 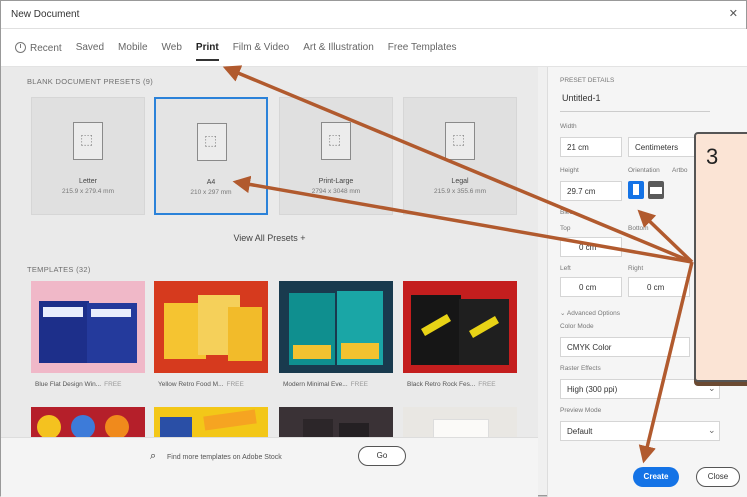 I want to click on landscape-icon, so click(x=656, y=190).